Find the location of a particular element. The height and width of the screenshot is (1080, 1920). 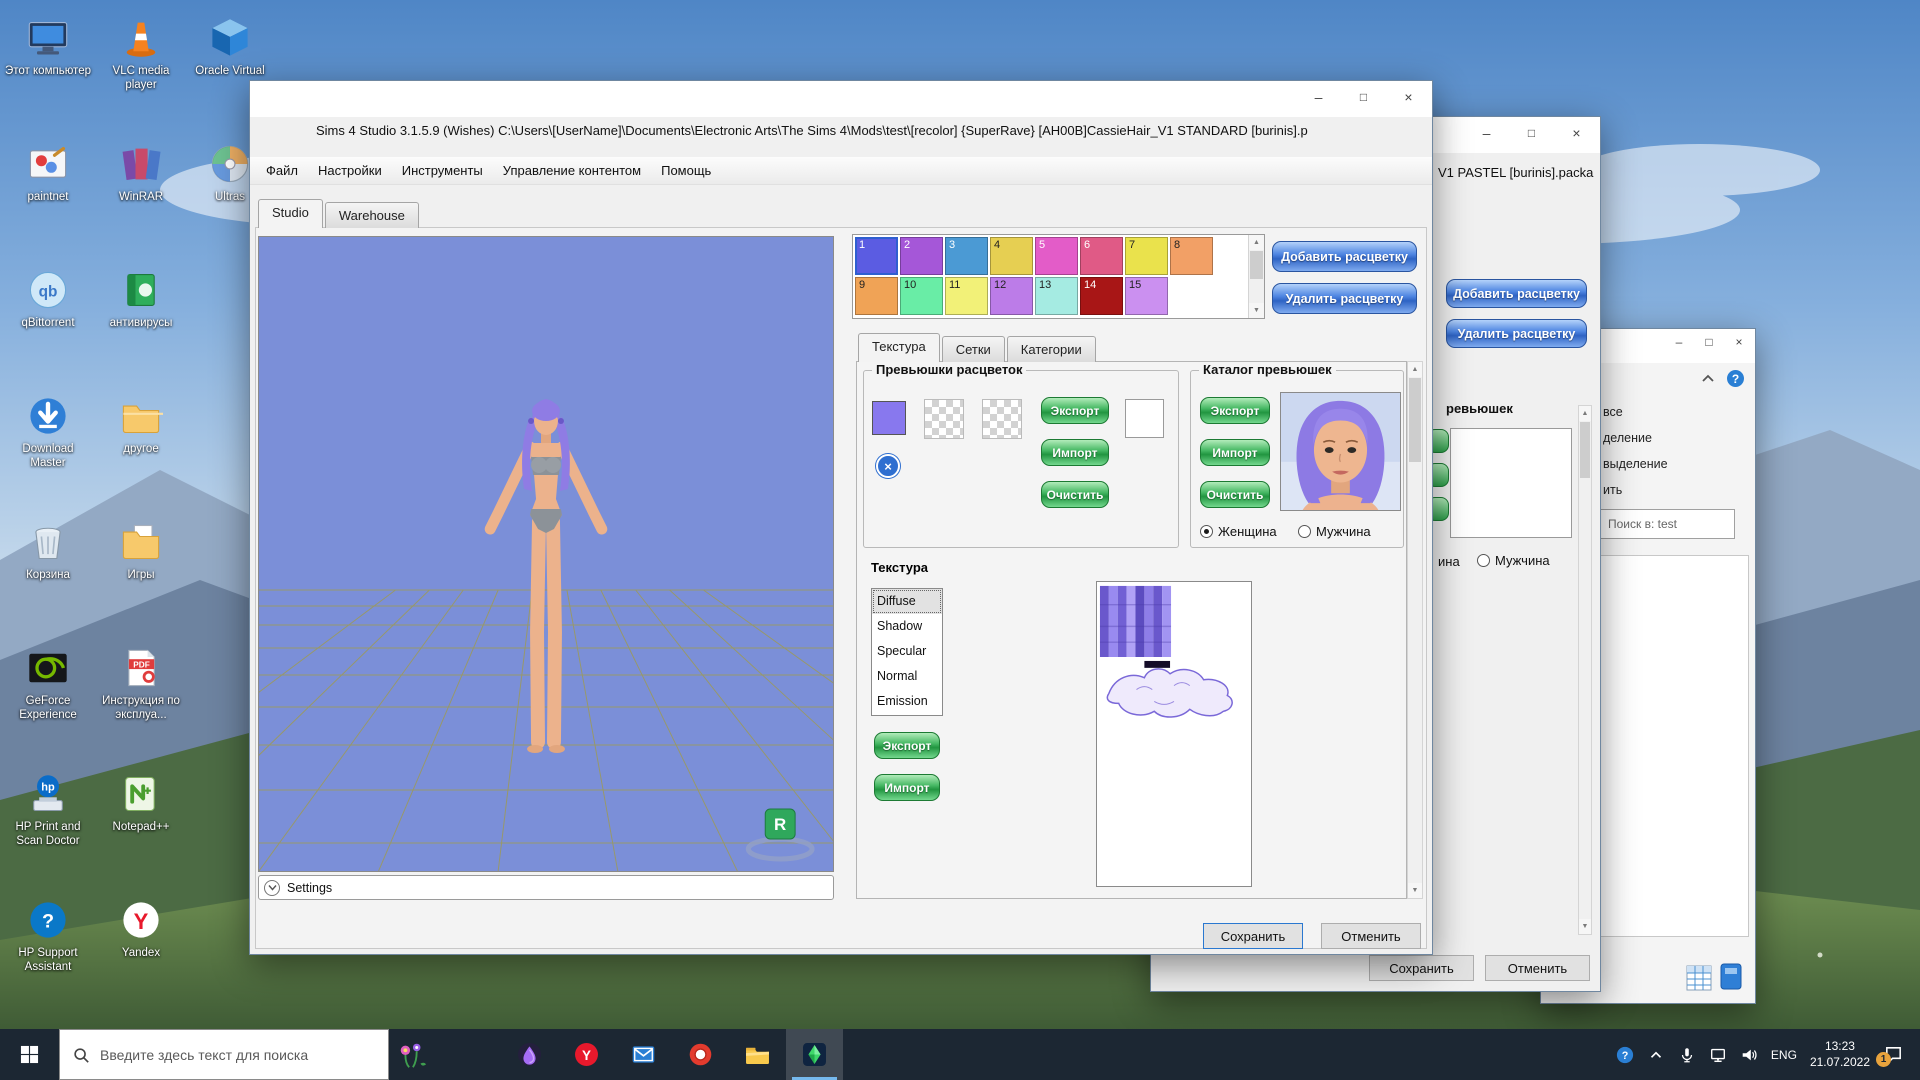

color-swatch-15: 15 is located at coordinates (1146, 296).